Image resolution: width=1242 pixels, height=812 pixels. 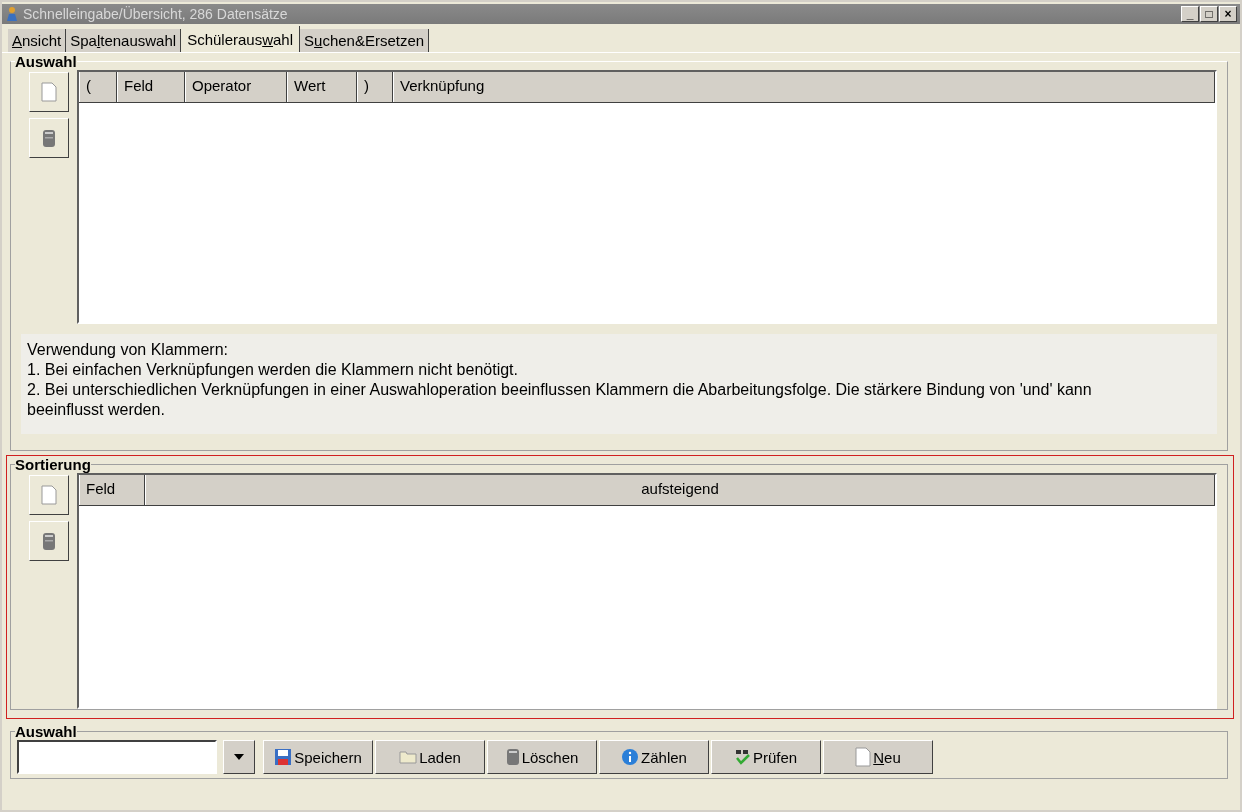 I want to click on delete-button: Löschen, so click(x=542, y=757).